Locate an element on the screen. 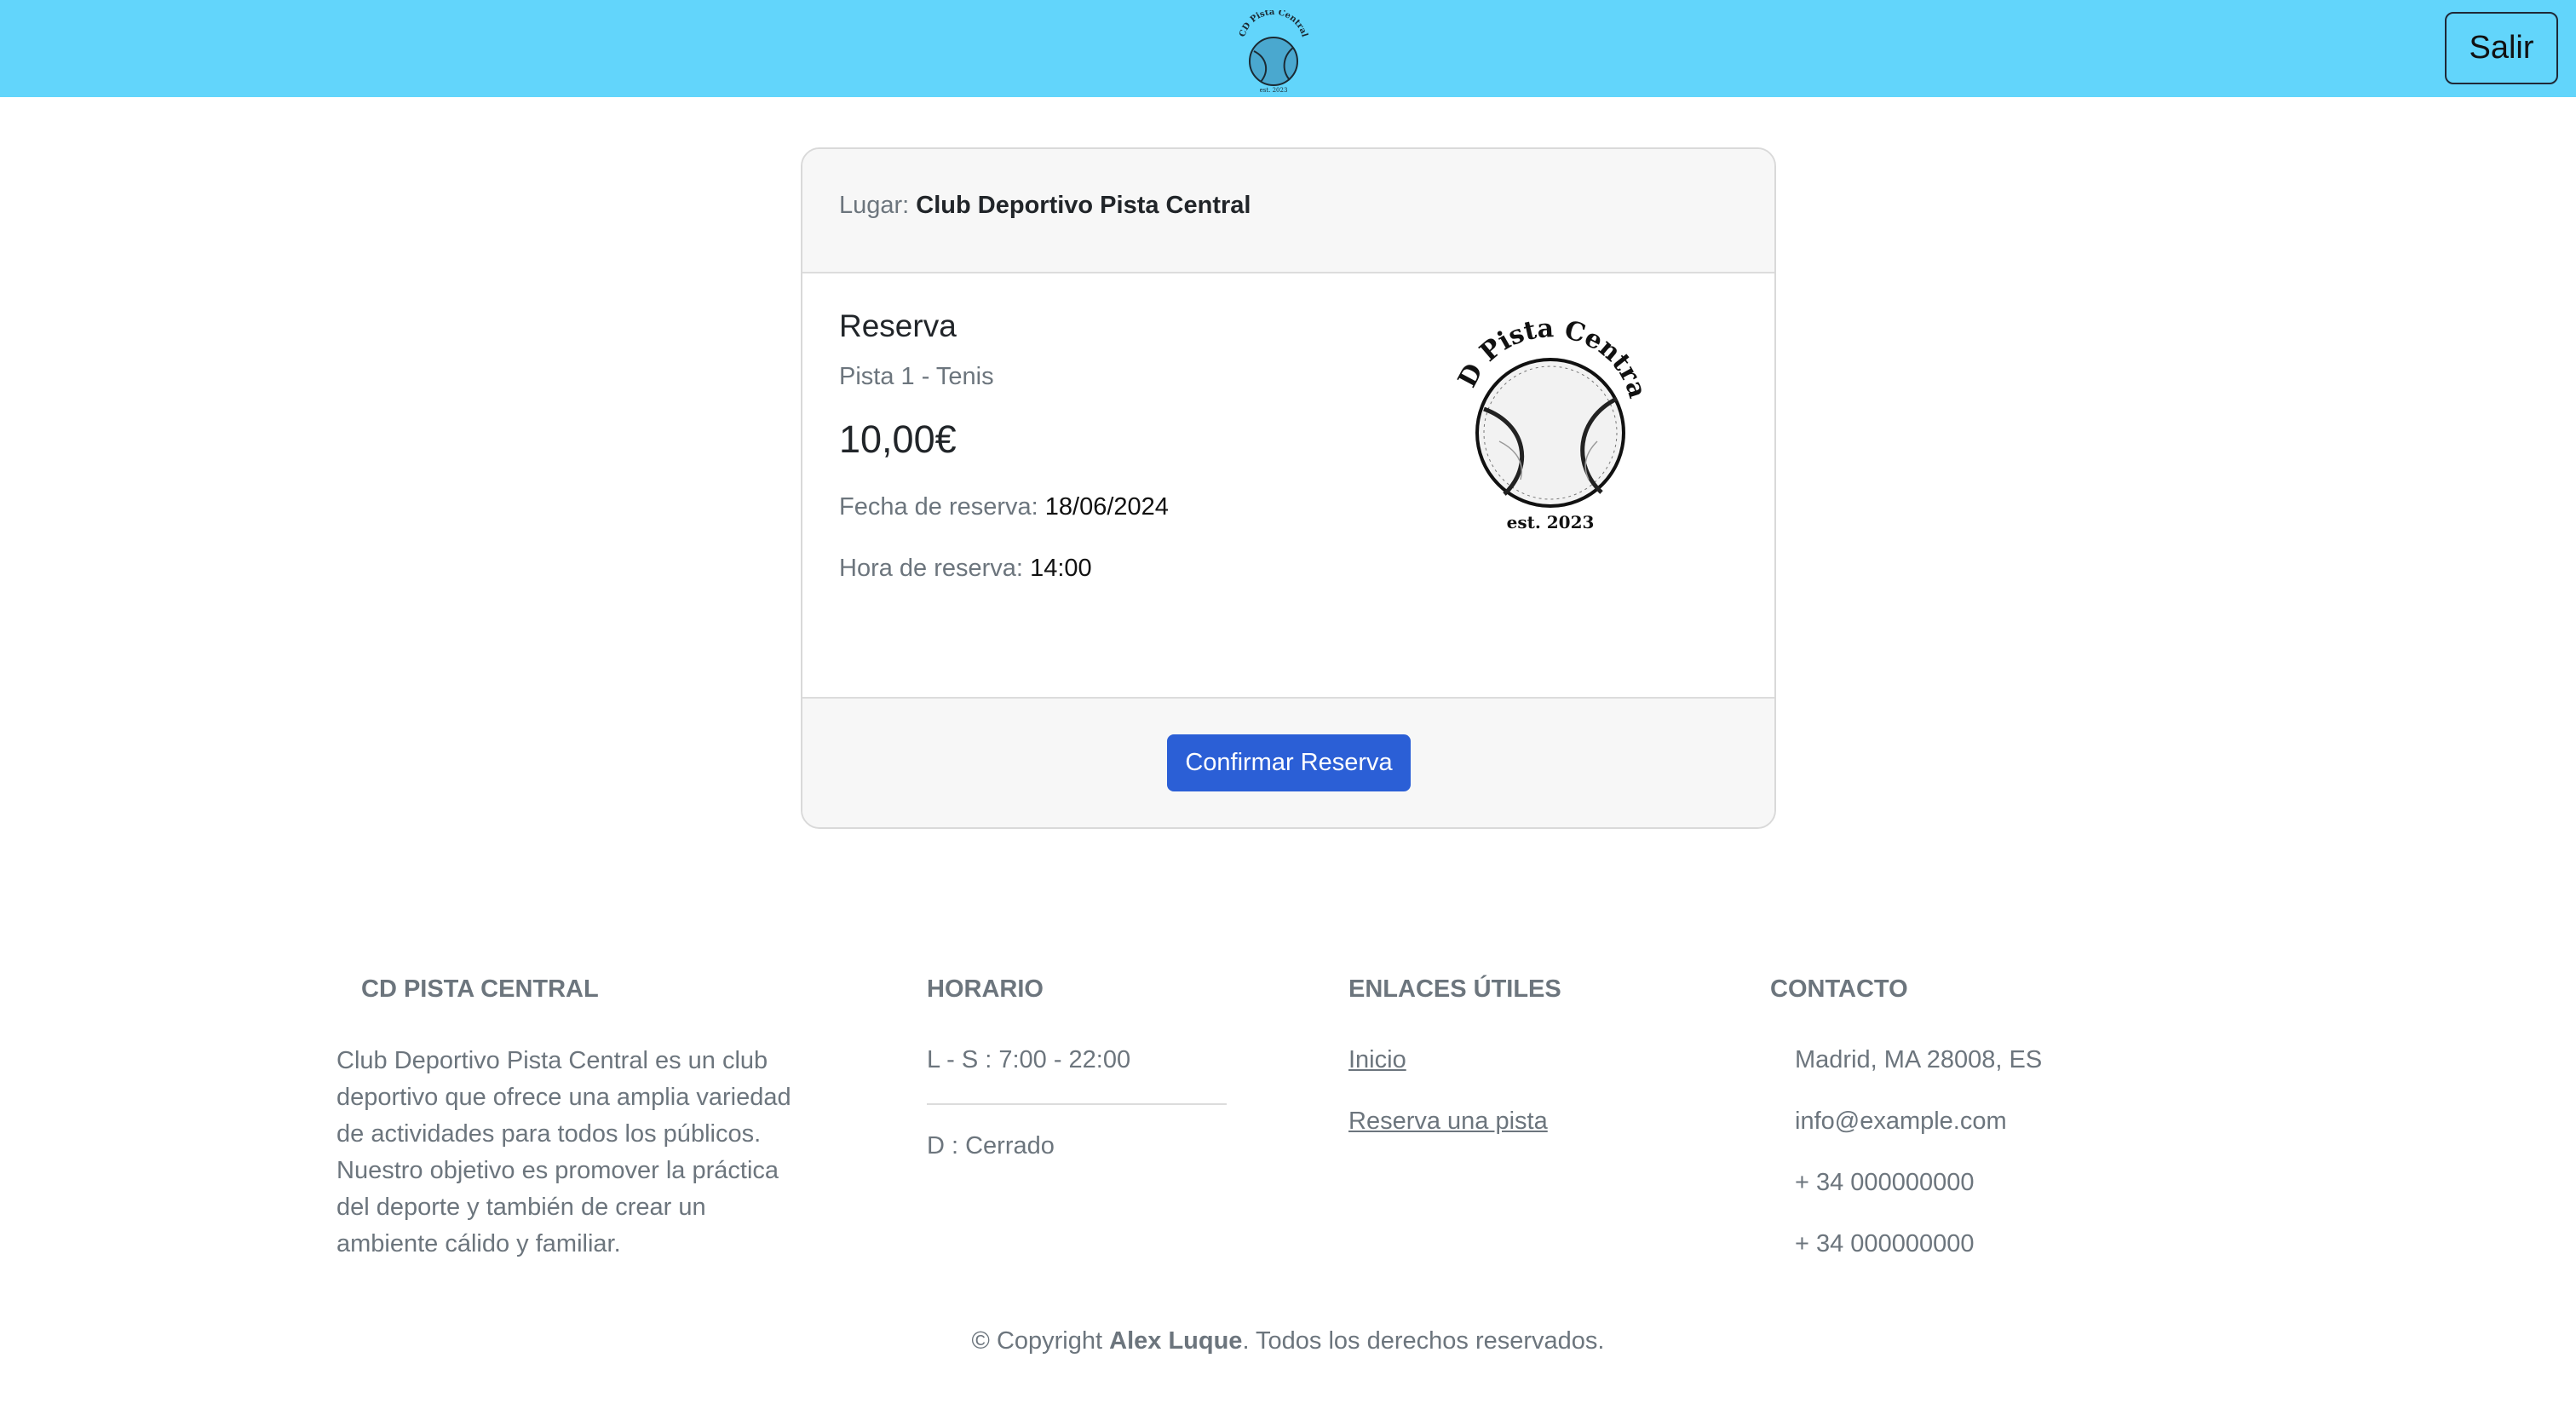 The height and width of the screenshot is (1404, 2576). club-logo: CD Pista Central est. 2023 is located at coordinates (1273, 51).